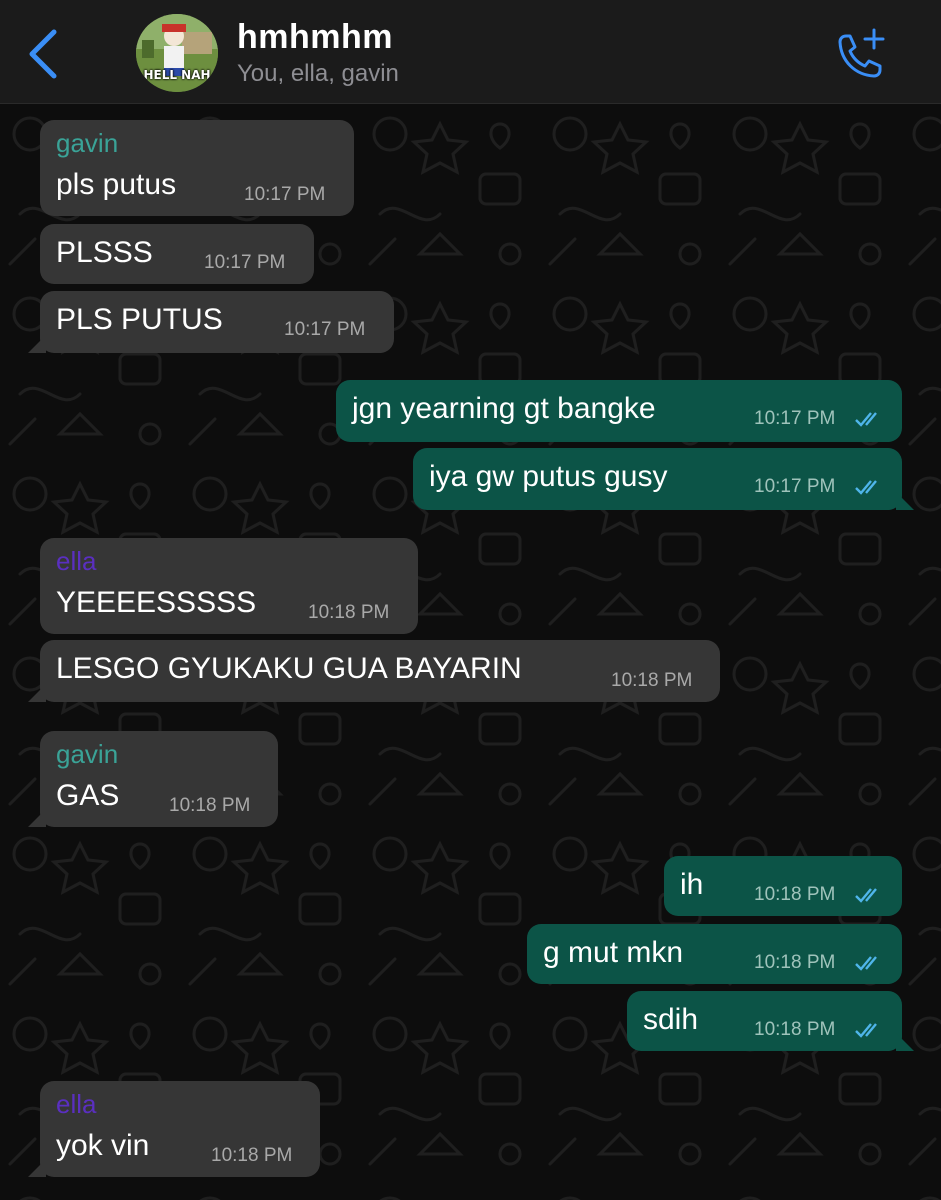 The width and height of the screenshot is (941, 1200). I want to click on message-text: jgn yearning gt bangke, so click(504, 408).